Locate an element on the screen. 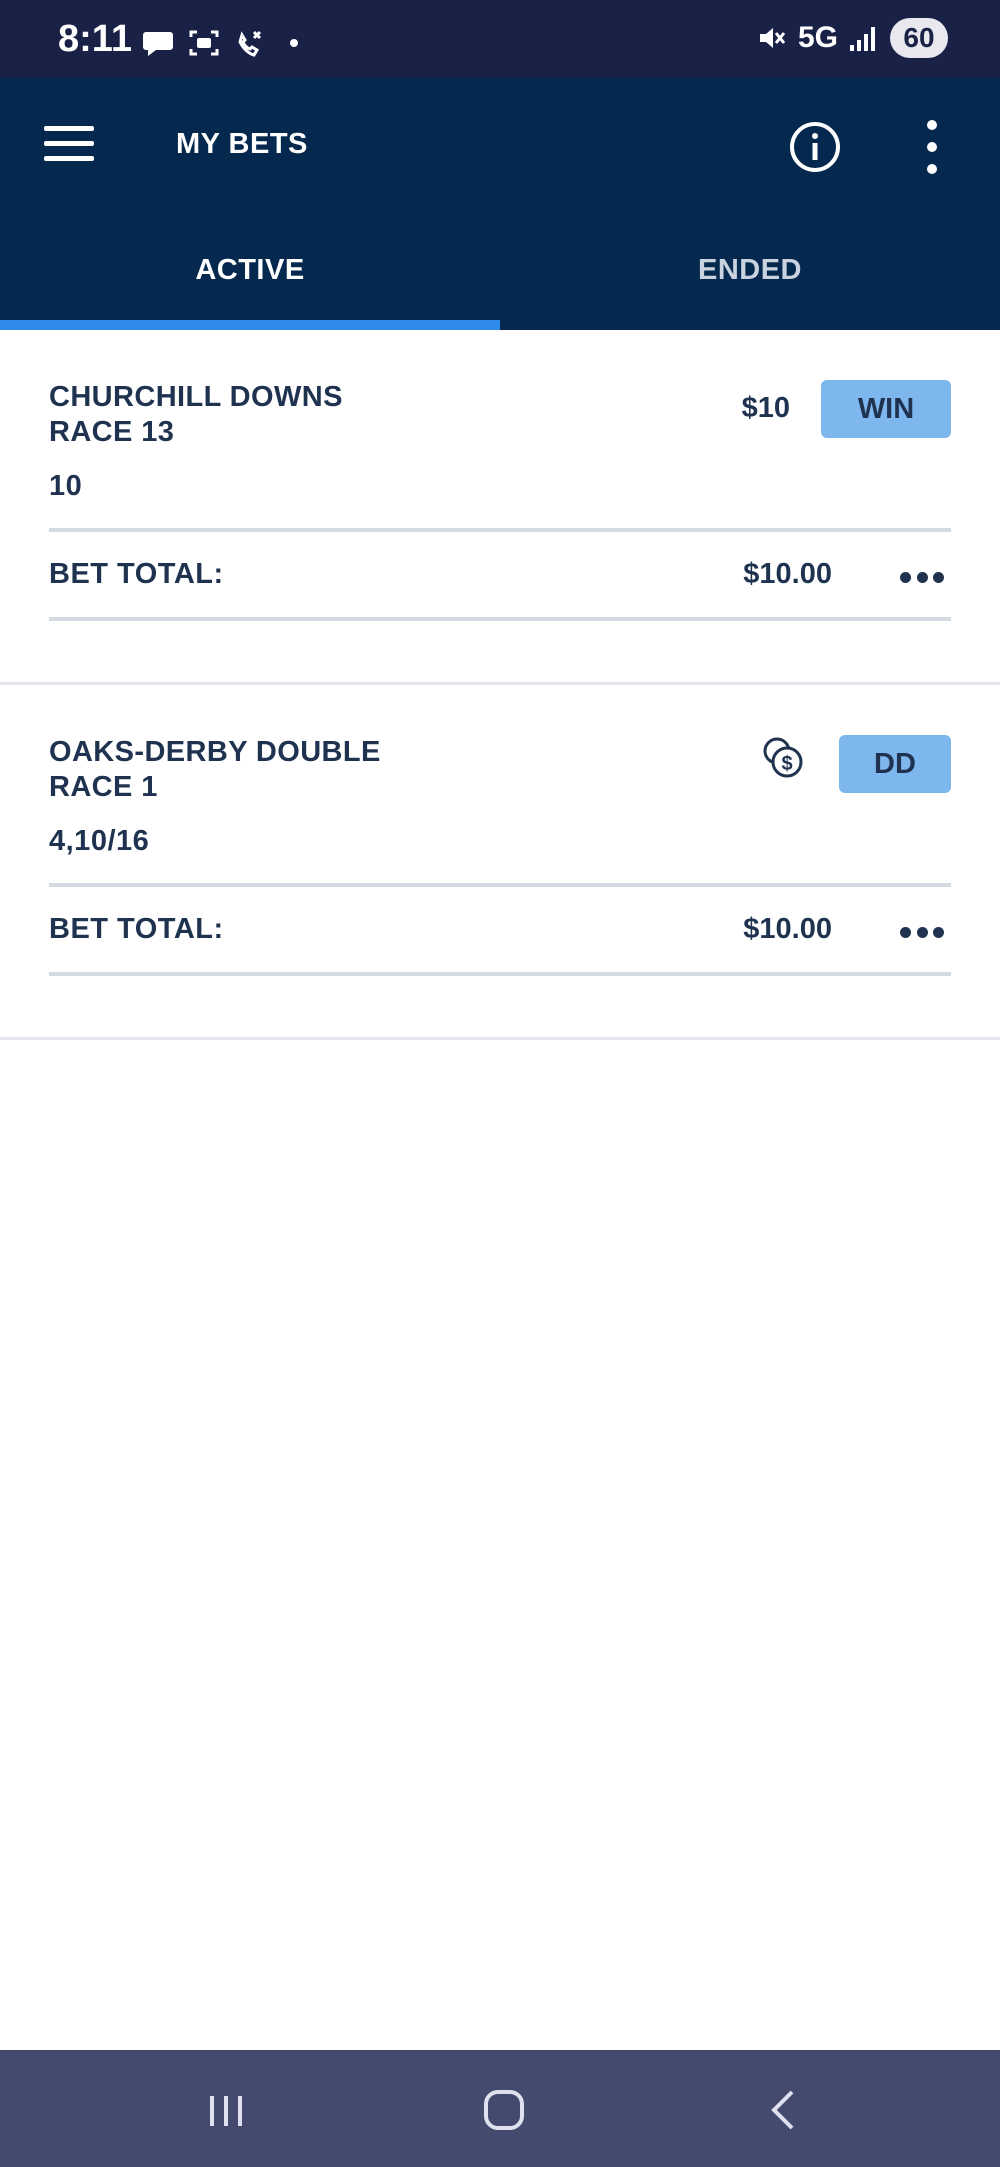 The image size is (1000, 2167). network-type: 5G is located at coordinates (817, 37).